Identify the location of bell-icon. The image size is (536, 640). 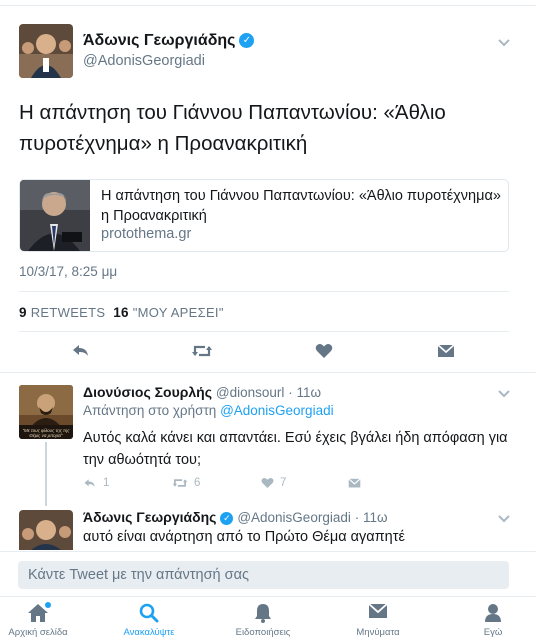
(263, 613).